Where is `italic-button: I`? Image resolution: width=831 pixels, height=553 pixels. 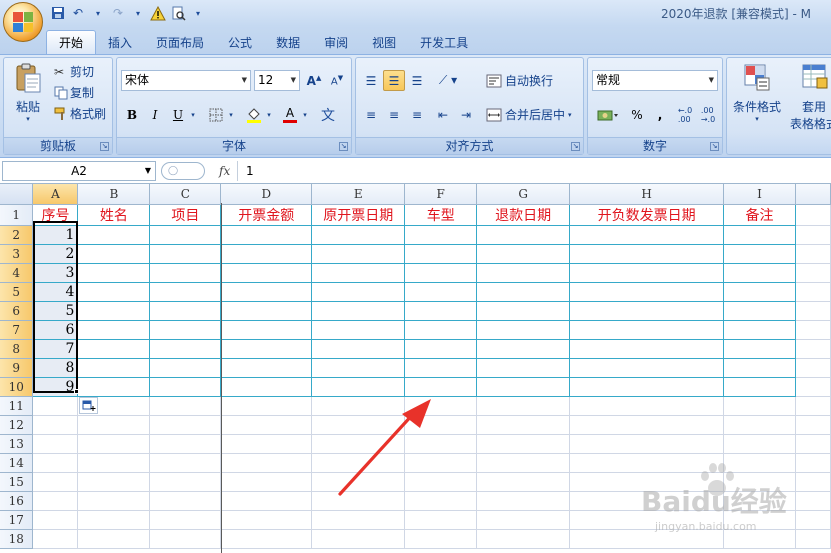
italic-button: I is located at coordinates (155, 114).